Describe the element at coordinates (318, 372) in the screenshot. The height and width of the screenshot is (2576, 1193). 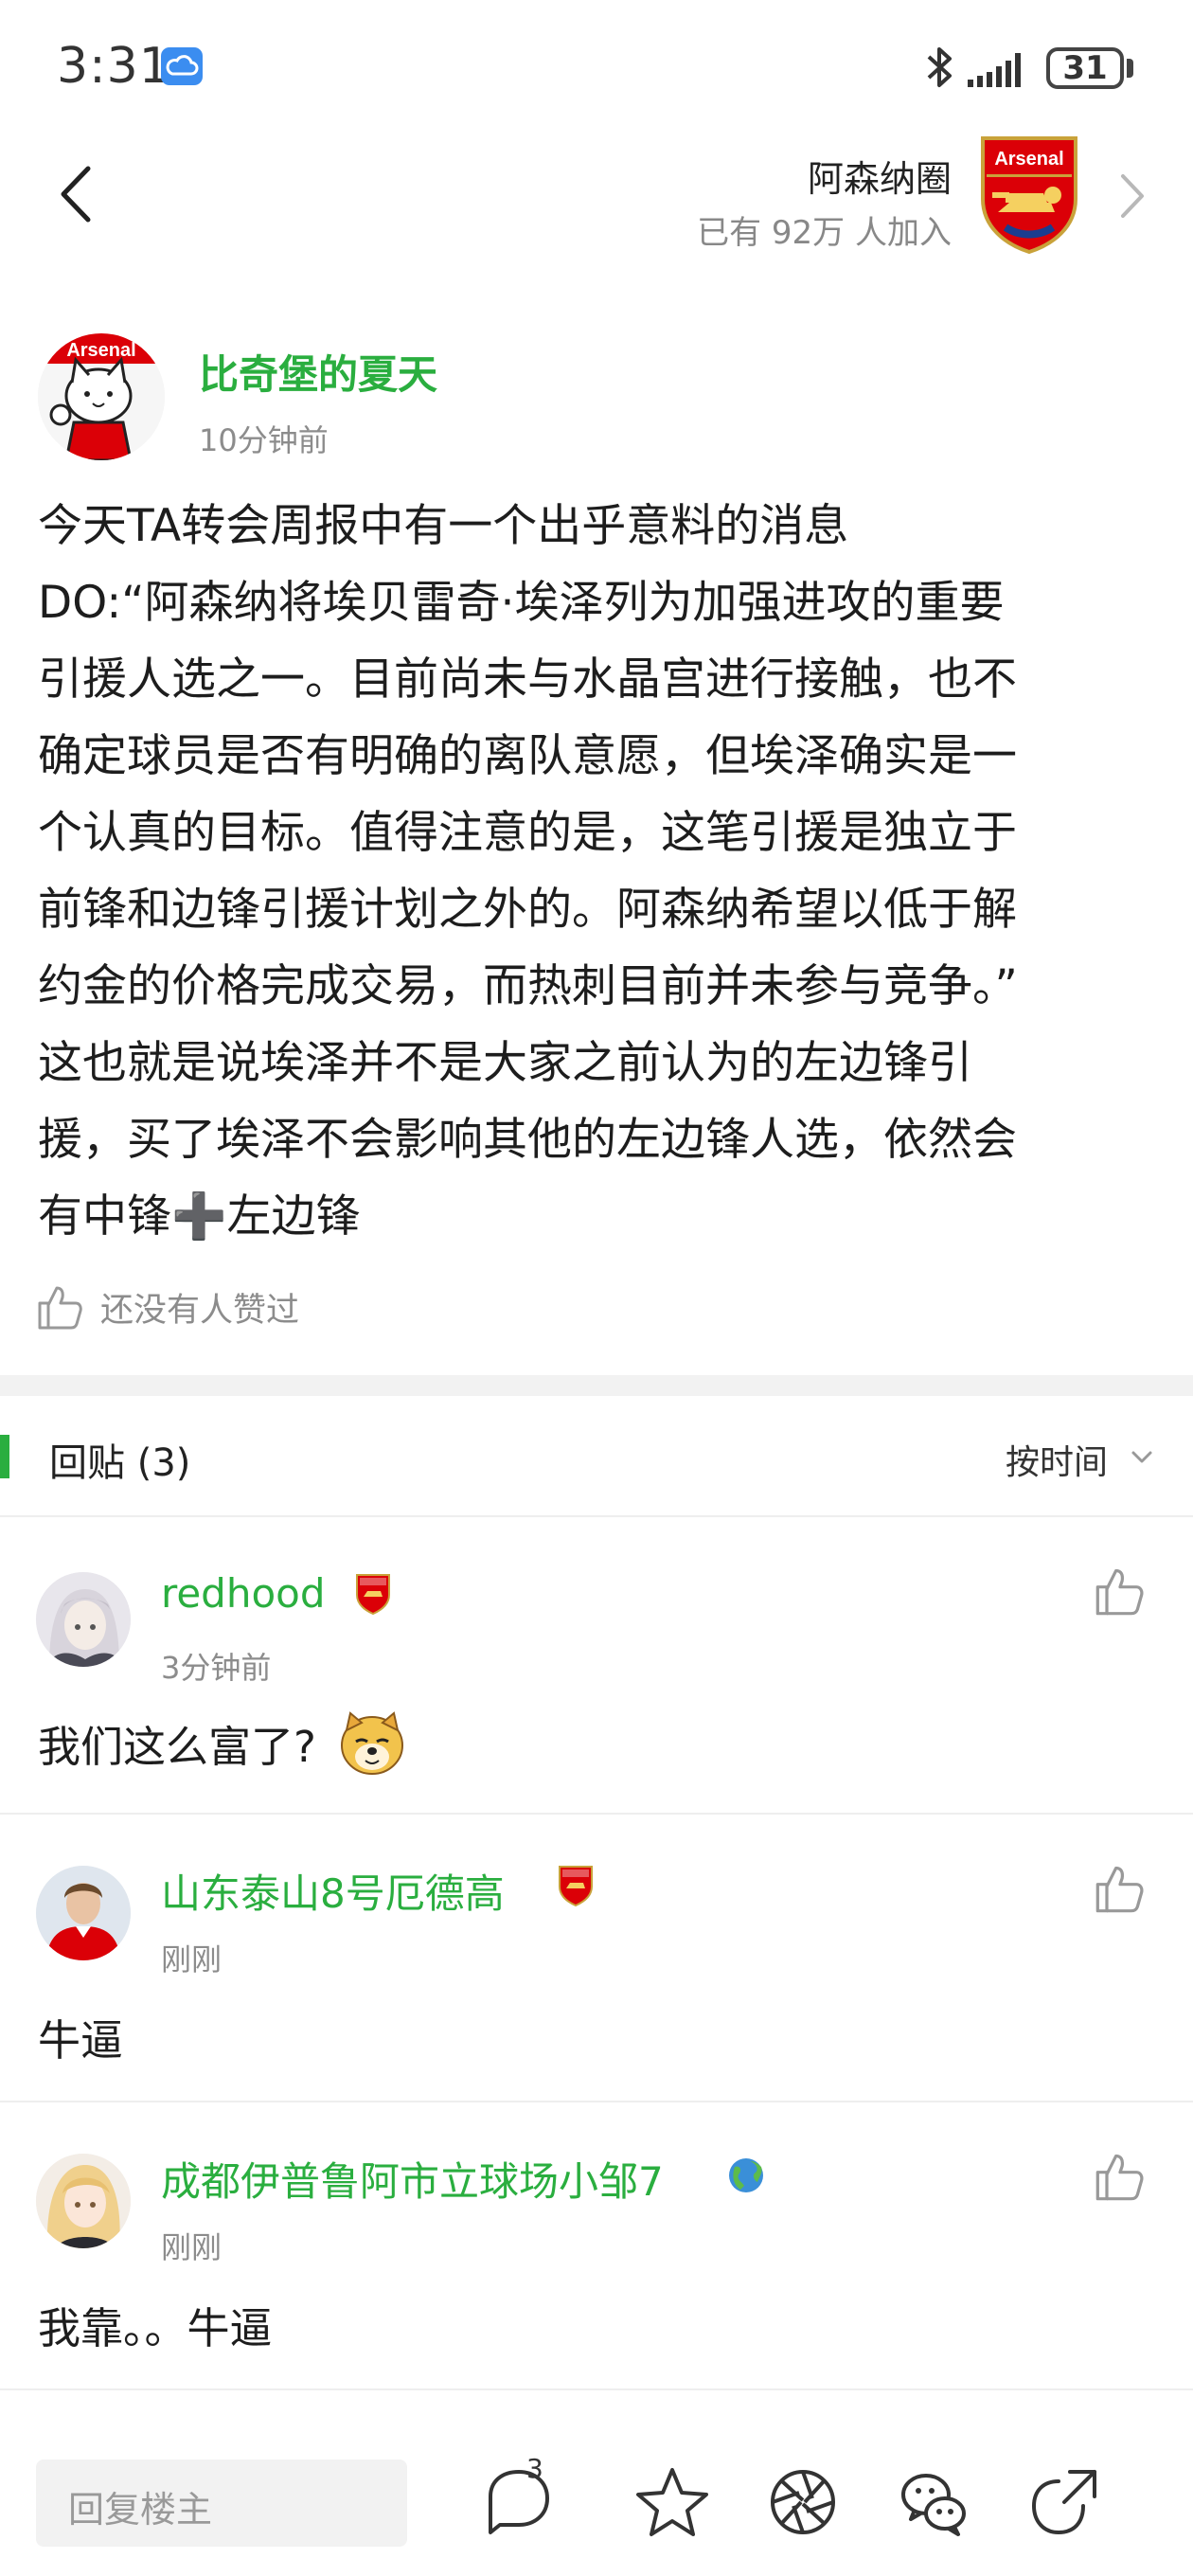
I see `post-author-name: 比奇堡的夏天` at that location.